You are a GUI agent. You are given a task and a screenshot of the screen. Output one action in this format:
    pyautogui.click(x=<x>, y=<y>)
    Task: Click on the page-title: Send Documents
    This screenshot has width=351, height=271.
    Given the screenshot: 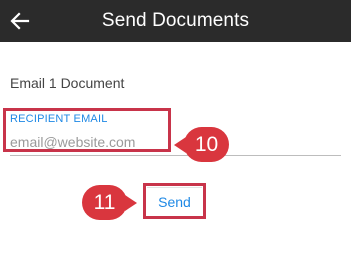 What is the action you would take?
    pyautogui.click(x=175, y=20)
    